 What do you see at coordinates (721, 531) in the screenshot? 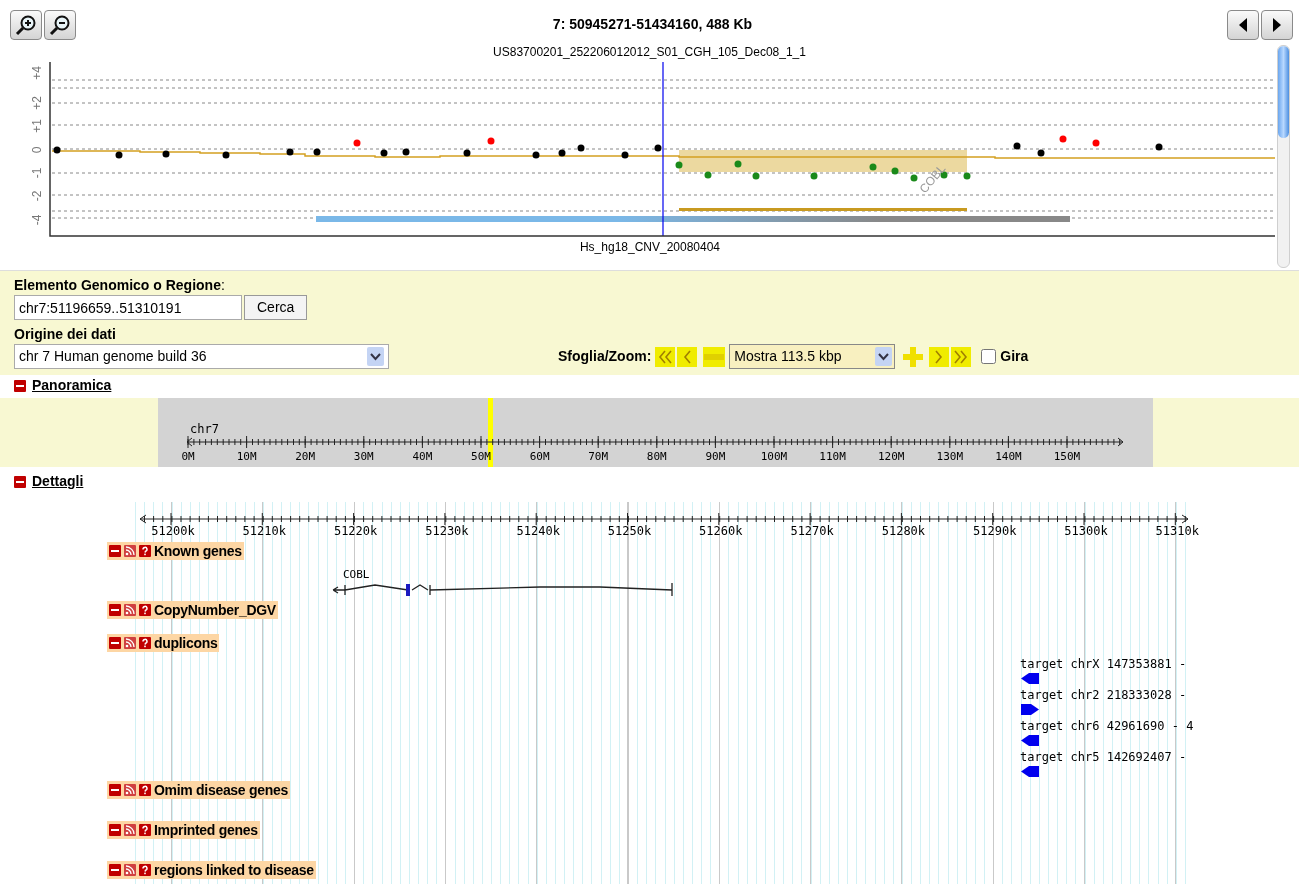
I see `ruler-label: 51260k` at bounding box center [721, 531].